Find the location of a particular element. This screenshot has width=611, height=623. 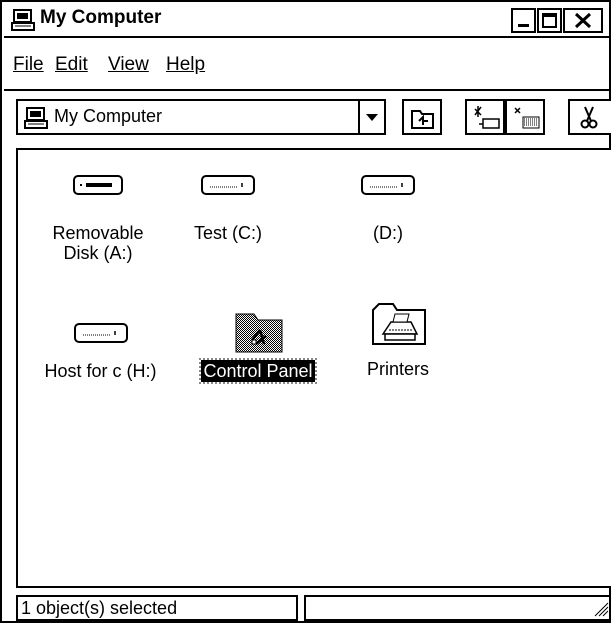

printers-item: Printers is located at coordinates (398, 340).